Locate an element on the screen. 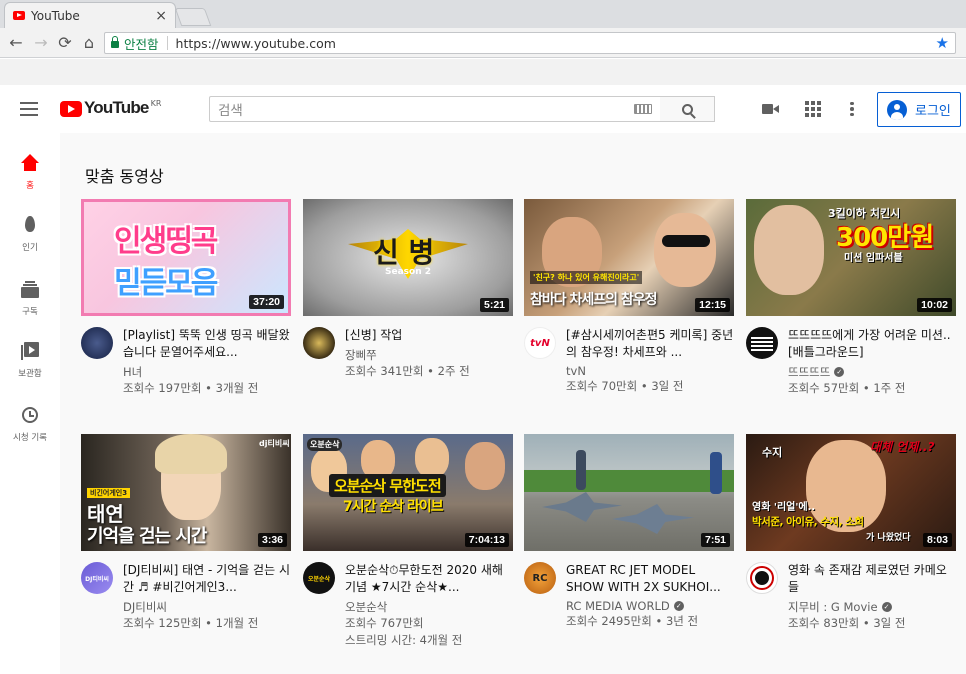 This screenshot has width=966, height=674. video-thumbnail: 신 병 Season 2 5:21 is located at coordinates (408, 257).